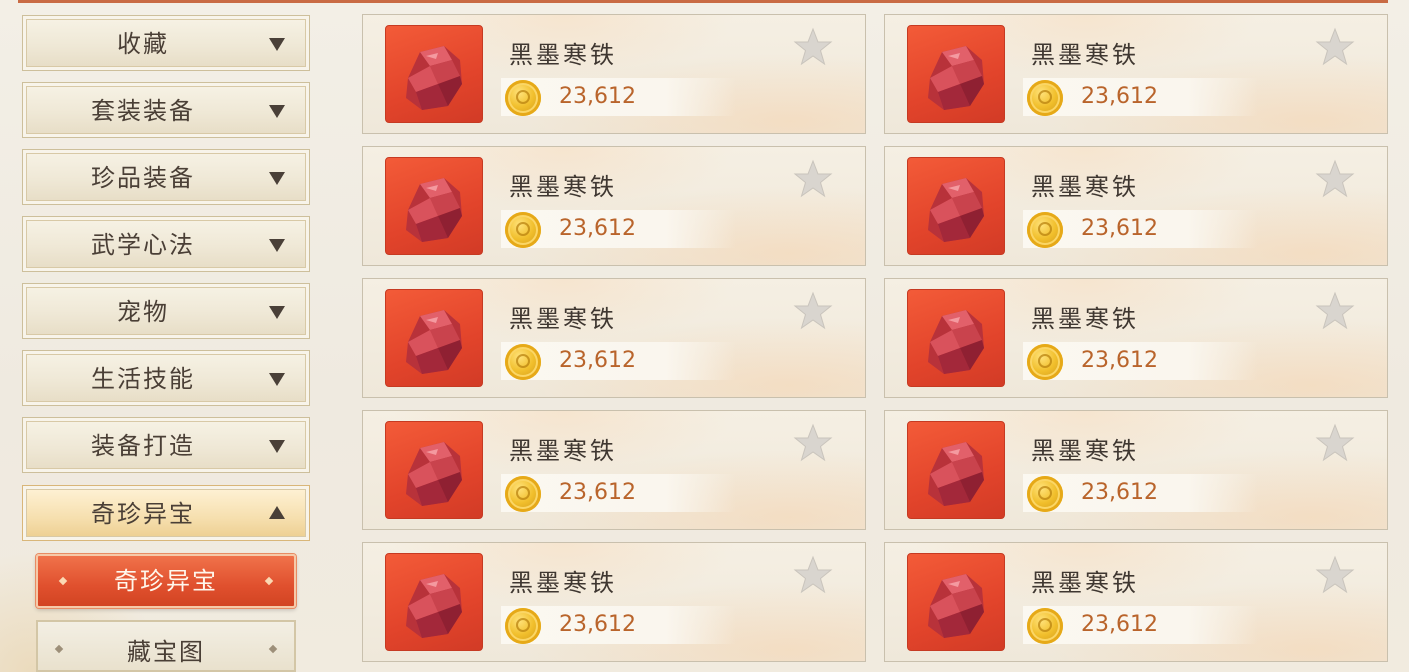  I want to click on subcategory-treasures: 奇珍异宝, so click(166, 581).